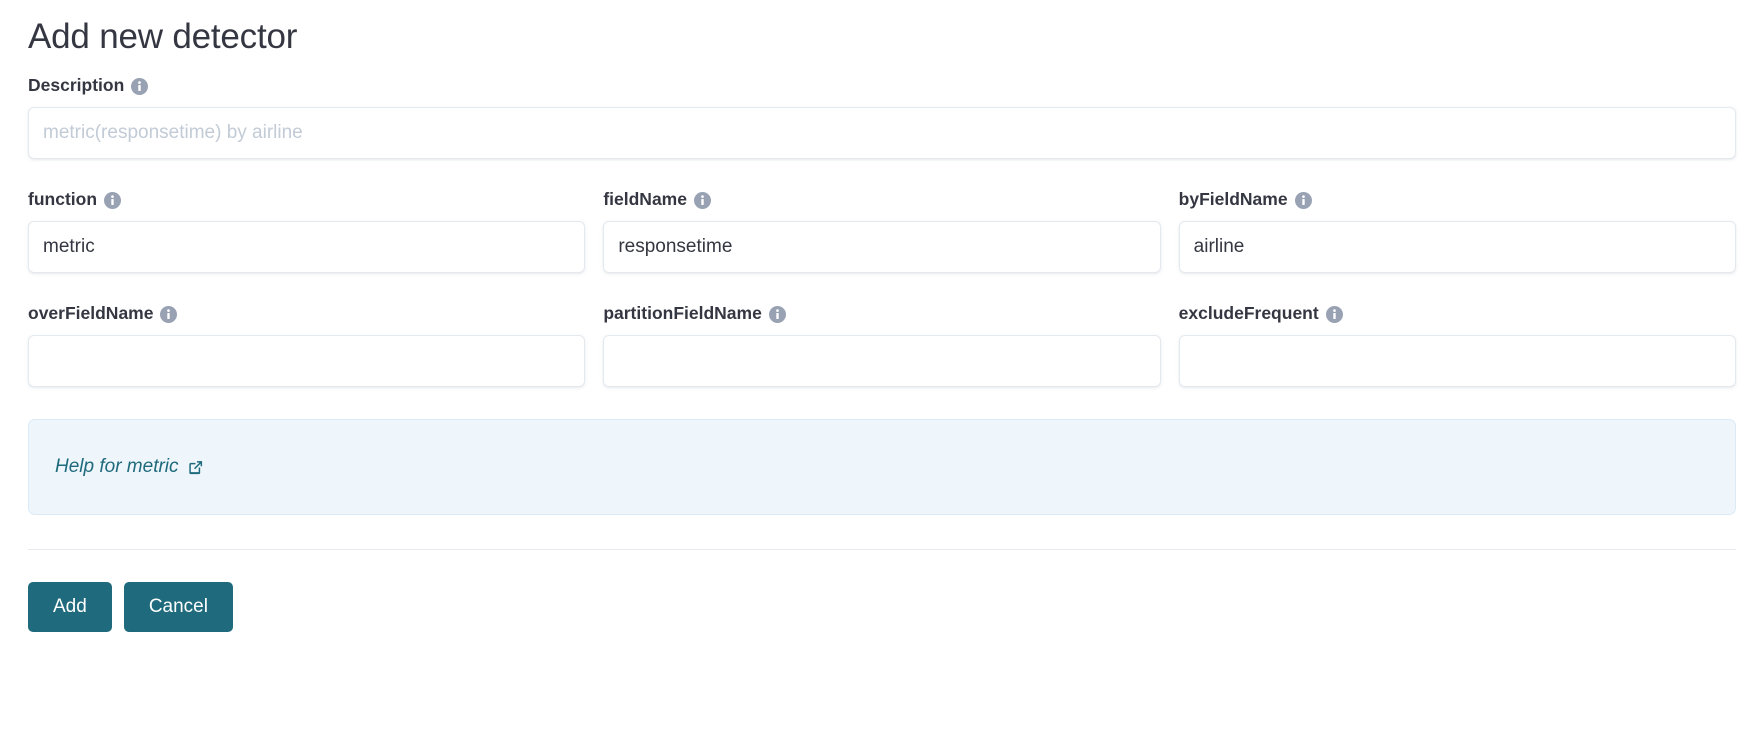 This screenshot has height=741, width=1764. I want to click on add-button: Add, so click(70, 606).